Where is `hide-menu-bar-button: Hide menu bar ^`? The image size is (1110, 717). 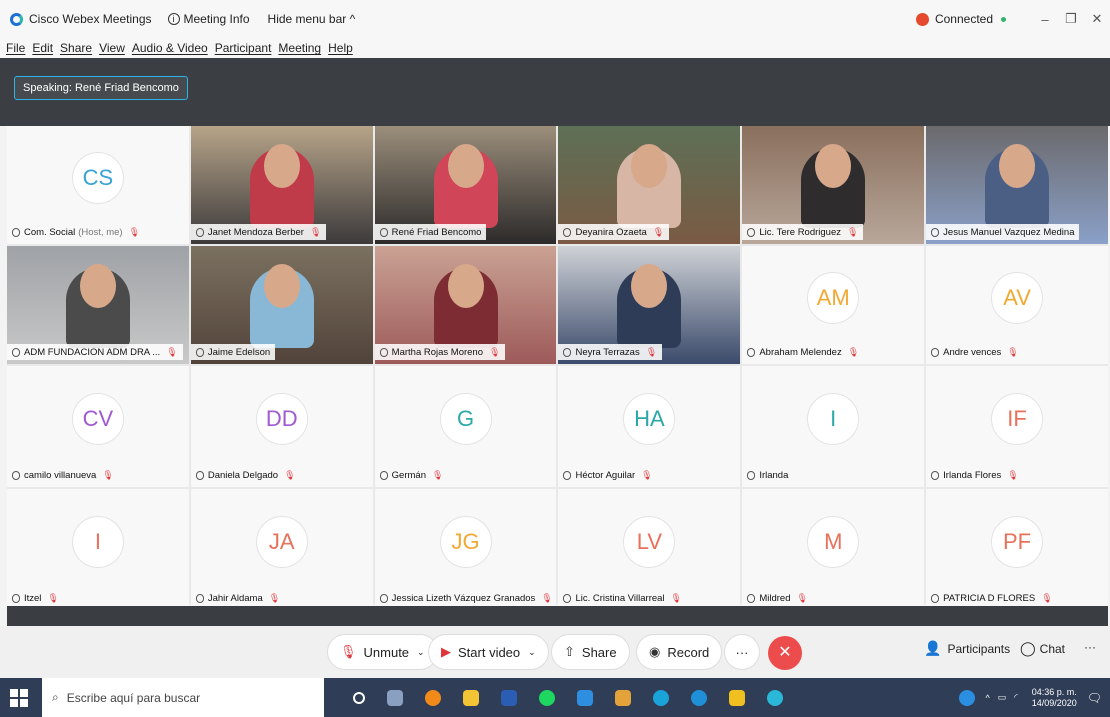 hide-menu-bar-button: Hide menu bar ^ is located at coordinates (312, 19).